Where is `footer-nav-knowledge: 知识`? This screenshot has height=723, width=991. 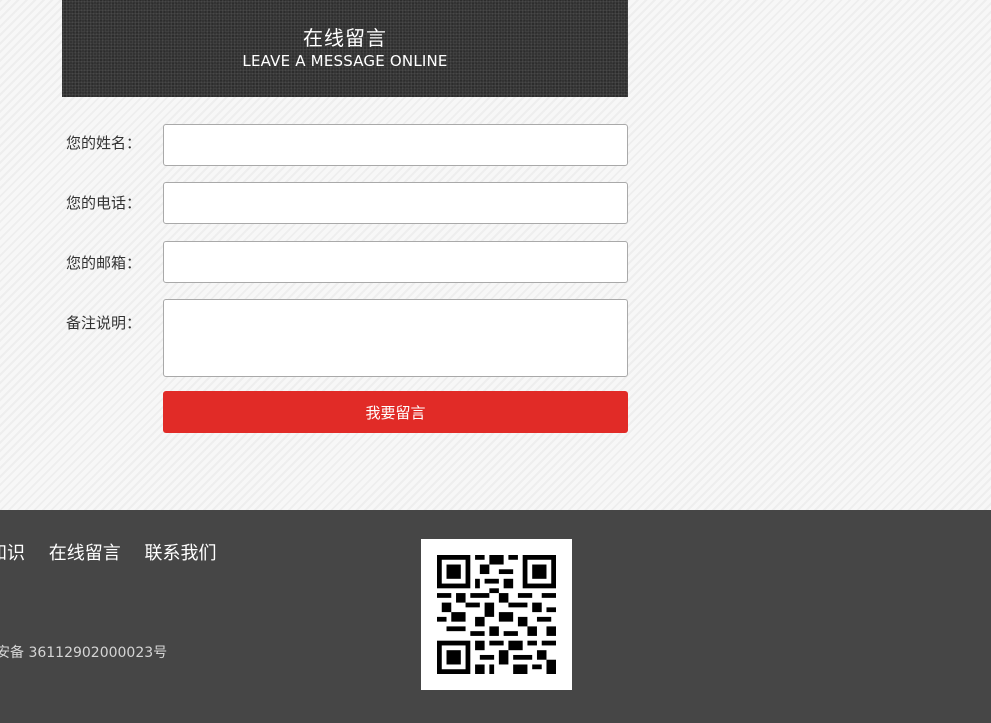
footer-nav-knowledge: 知识 is located at coordinates (12, 553).